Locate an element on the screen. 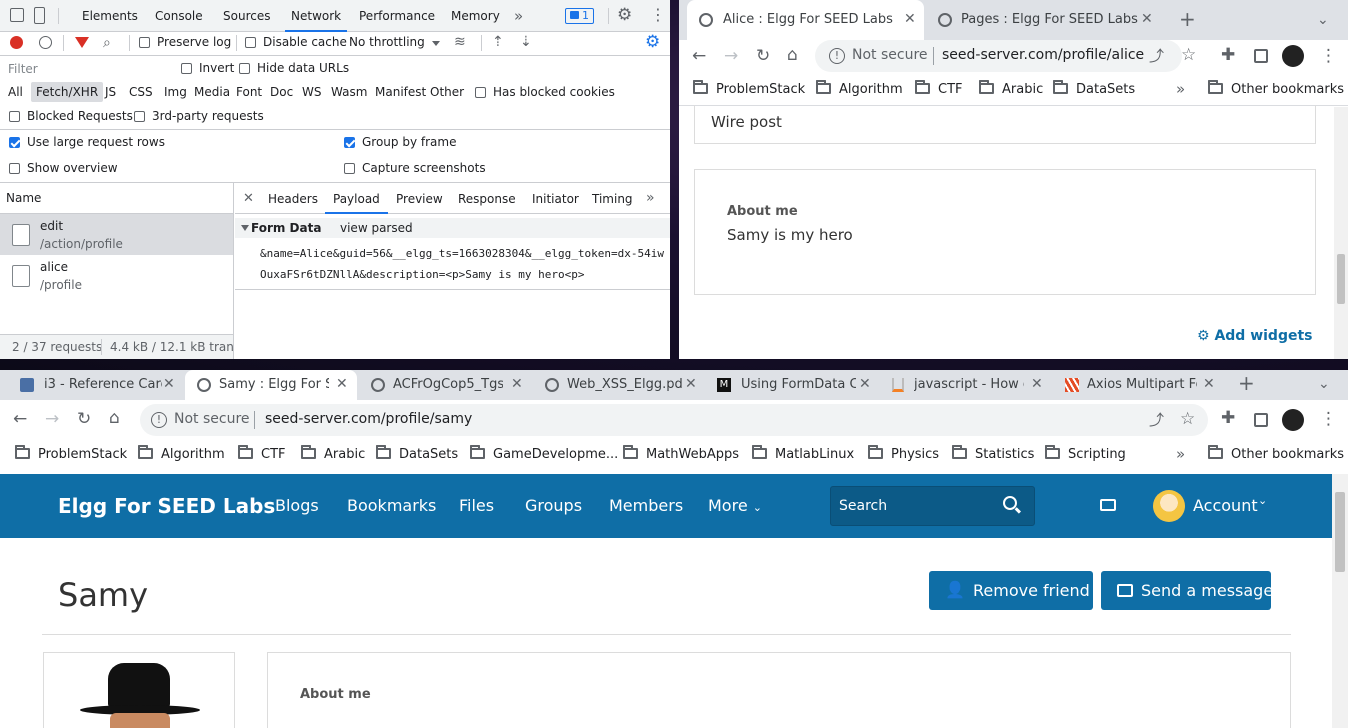  clear-icon is located at coordinates (45, 42).